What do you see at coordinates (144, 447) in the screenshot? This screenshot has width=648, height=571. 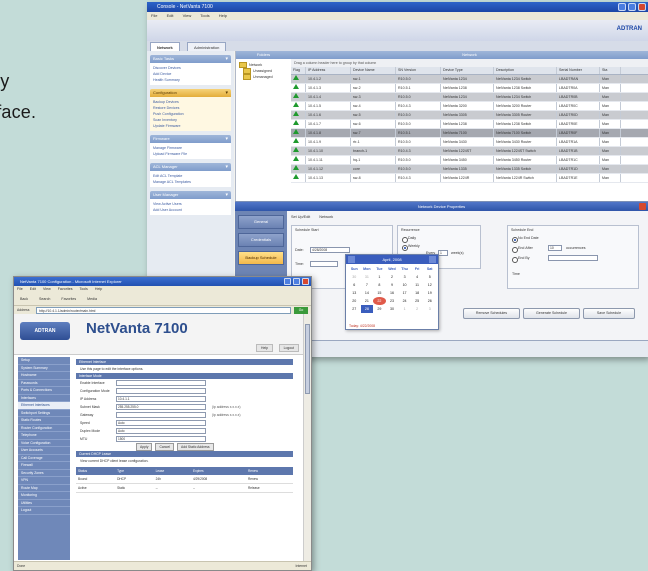 I see `apply-button: Apply` at bounding box center [144, 447].